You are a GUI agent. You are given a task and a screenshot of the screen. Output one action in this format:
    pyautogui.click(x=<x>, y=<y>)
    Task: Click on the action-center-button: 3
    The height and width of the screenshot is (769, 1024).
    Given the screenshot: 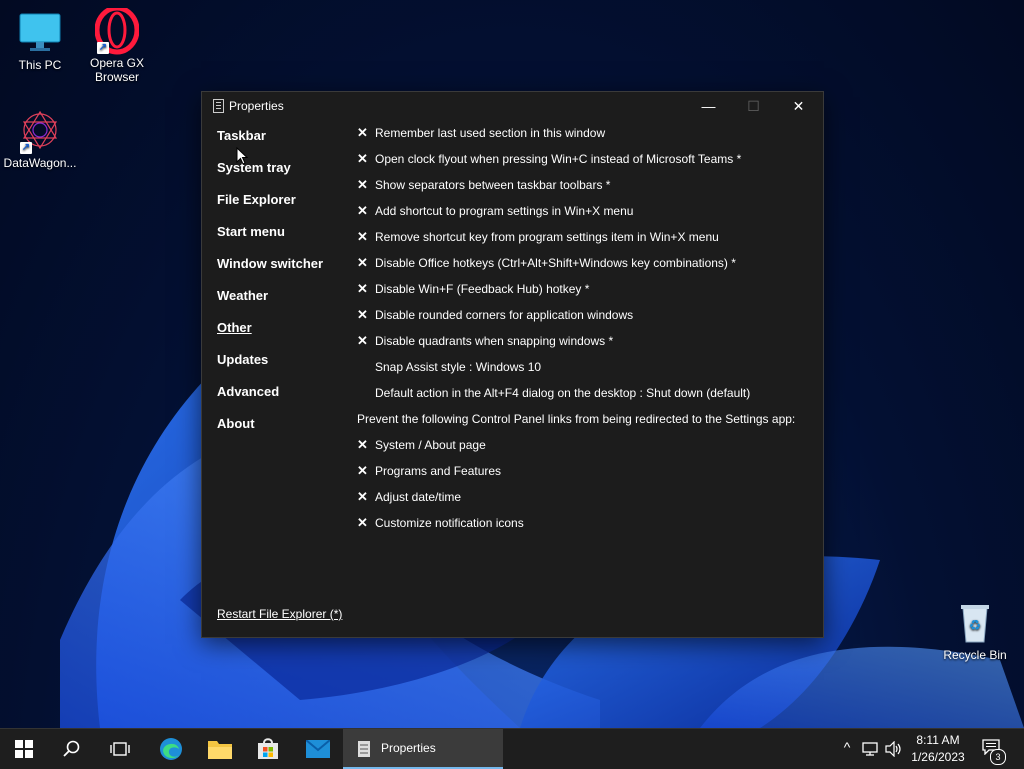 What is the action you would take?
    pyautogui.click(x=994, y=752)
    